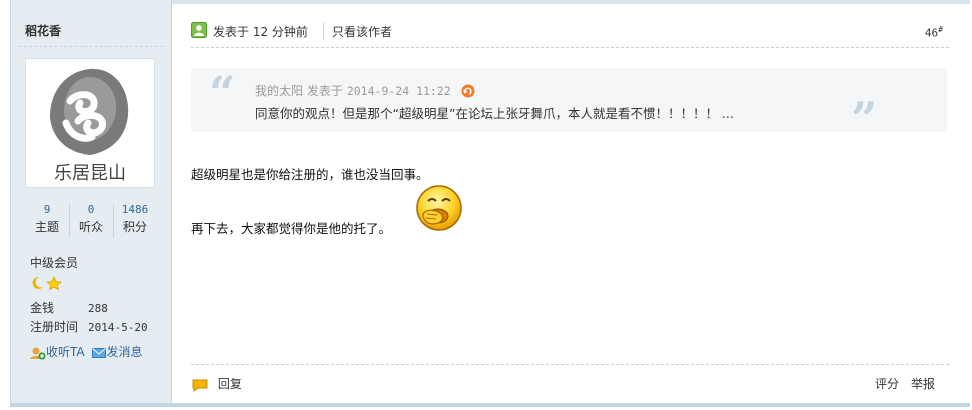 Image resolution: width=972 pixels, height=410 pixels. What do you see at coordinates (468, 91) in the screenshot?
I see `jump-to-post-icon` at bounding box center [468, 91].